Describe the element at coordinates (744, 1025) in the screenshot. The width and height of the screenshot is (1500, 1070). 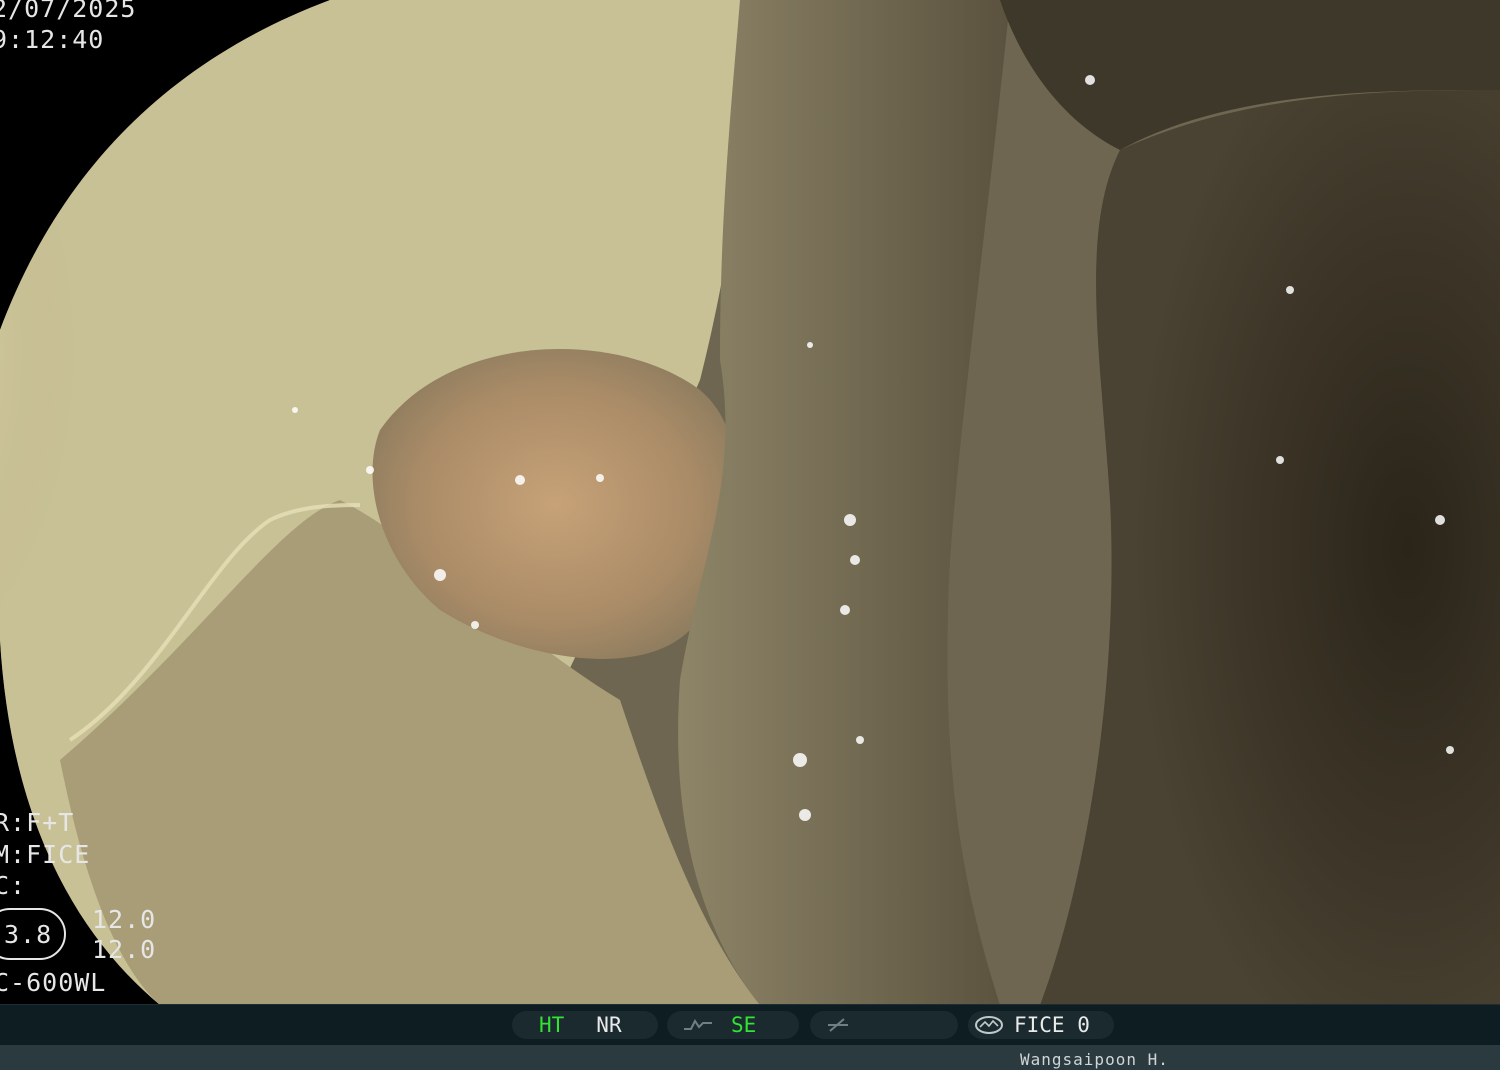
I see `se-indicator: SE` at that location.